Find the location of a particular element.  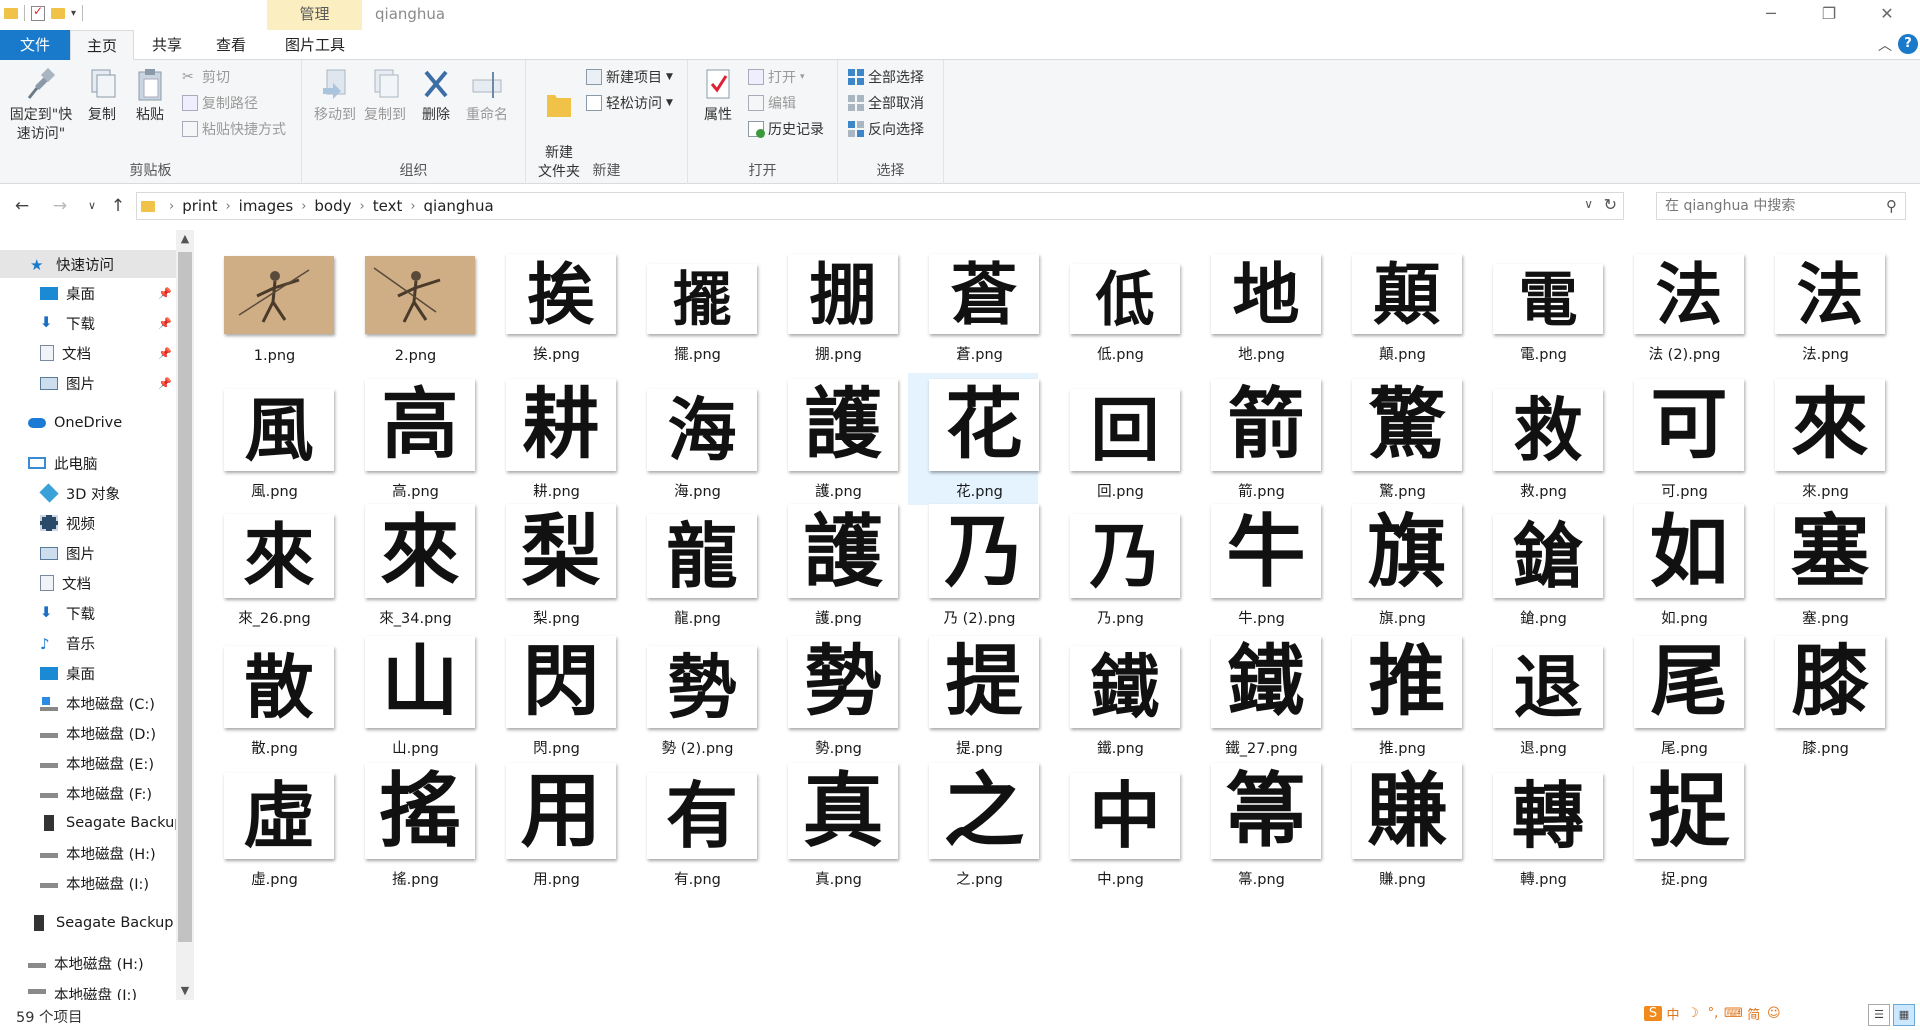

nav-qa-downloads: ⬇ 下载 📌 is located at coordinates (88, 323).